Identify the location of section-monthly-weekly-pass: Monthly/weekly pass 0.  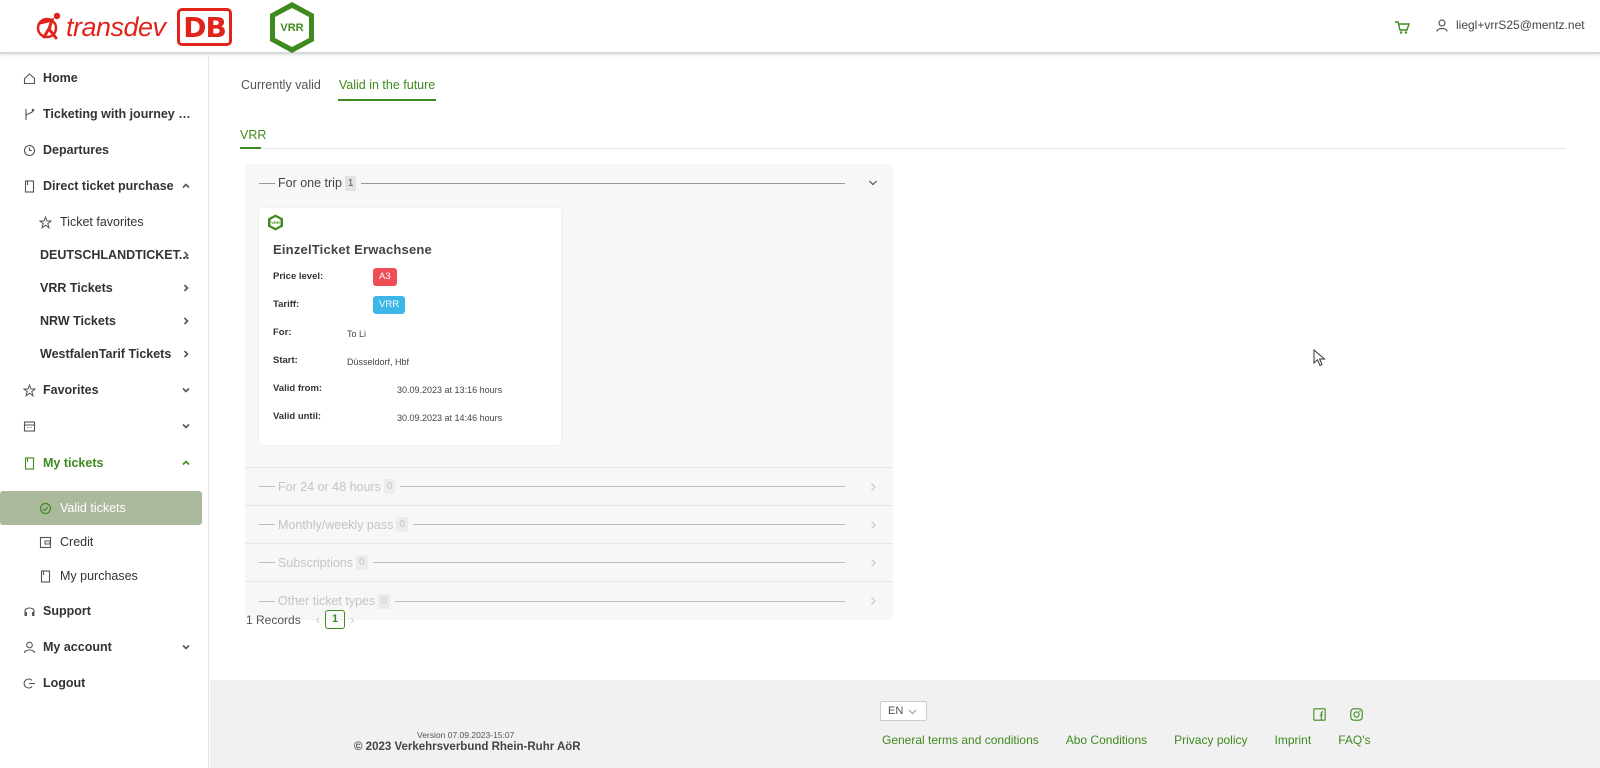
(569, 525).